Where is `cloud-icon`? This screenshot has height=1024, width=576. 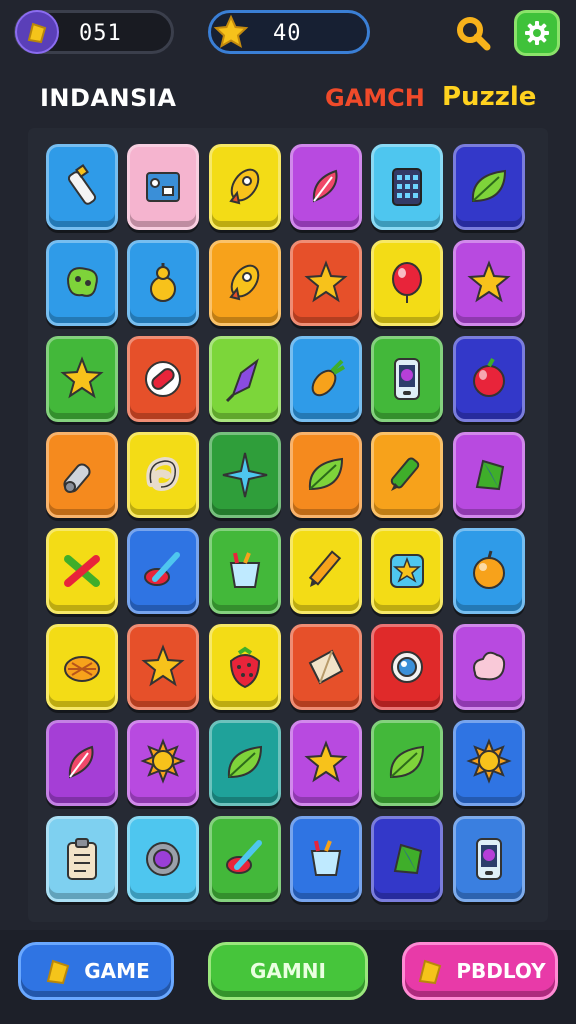 cloud-icon is located at coordinates (489, 666).